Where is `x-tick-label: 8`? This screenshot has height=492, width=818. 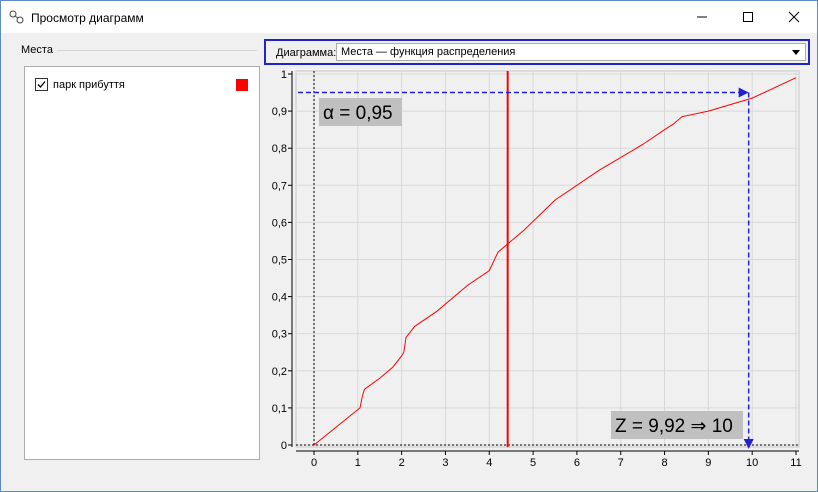
x-tick-label: 8 is located at coordinates (664, 462).